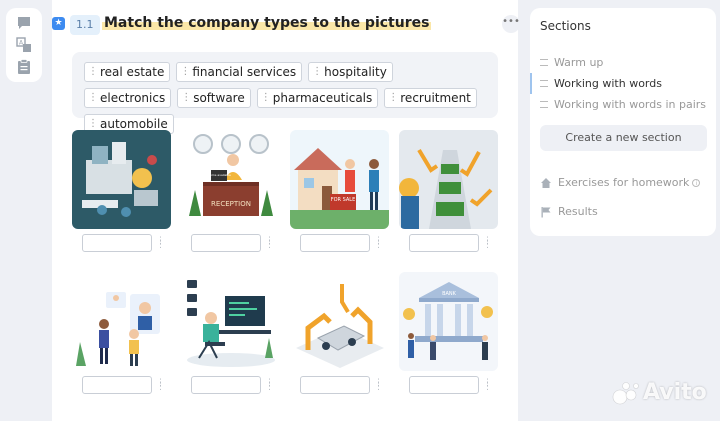 The height and width of the screenshot is (421, 720). I want to click on picture-card: RECEPTION rooms available ⋮ ⋮, so click(230, 191).